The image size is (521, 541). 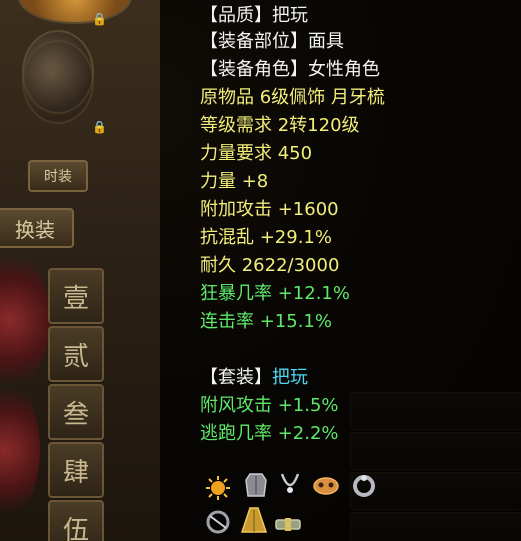 What do you see at coordinates (266, 321) in the screenshot?
I see `stat-combo-rate: 连击率 +15.1%` at bounding box center [266, 321].